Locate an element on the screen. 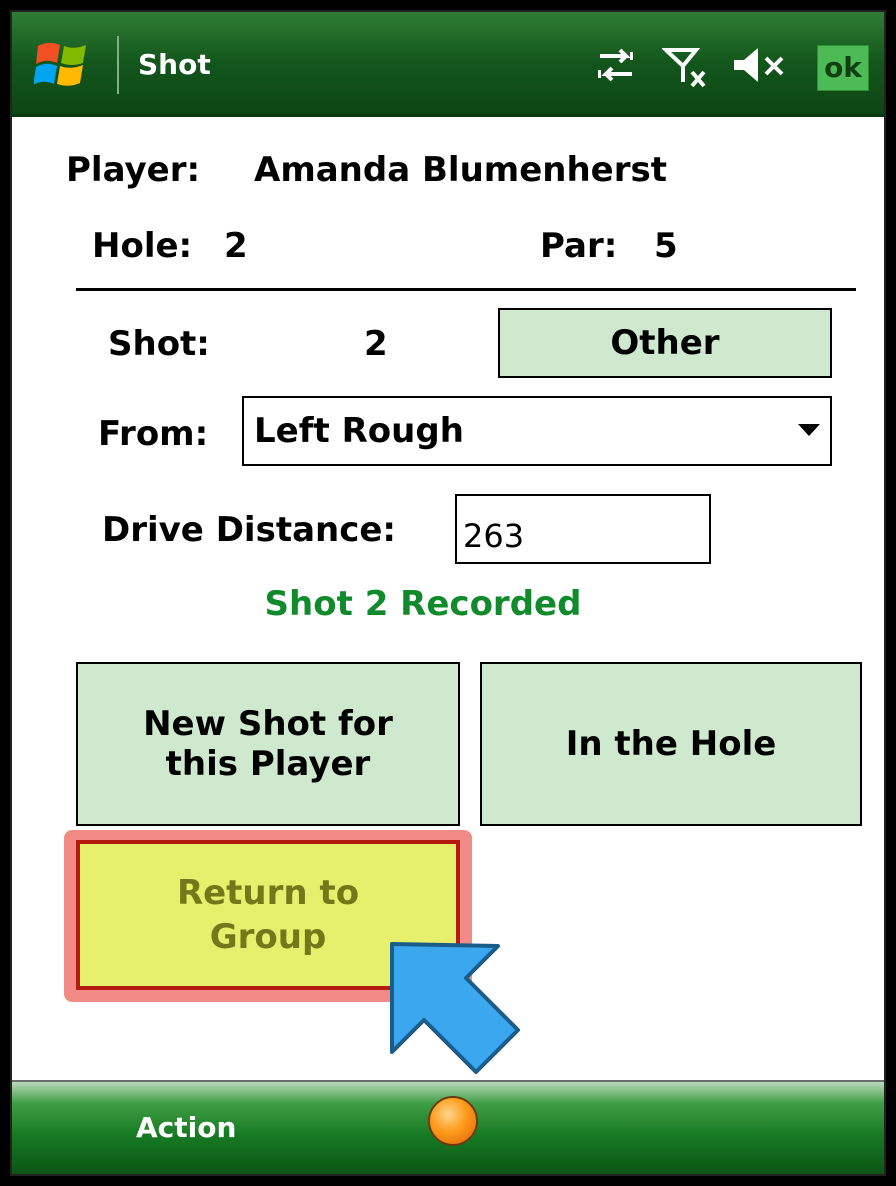  app-title: Shot is located at coordinates (174, 64).